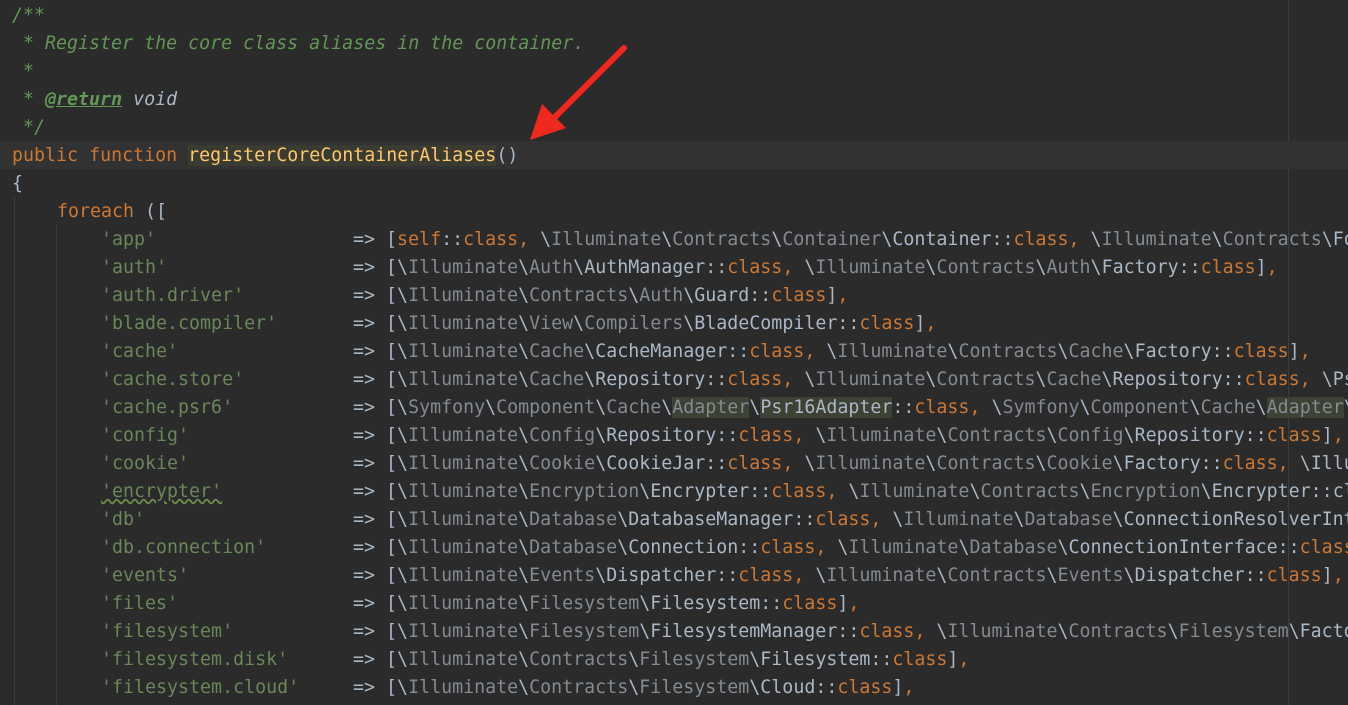  I want to click on alias-row: 'filesystem.cloud', so click(200, 688).